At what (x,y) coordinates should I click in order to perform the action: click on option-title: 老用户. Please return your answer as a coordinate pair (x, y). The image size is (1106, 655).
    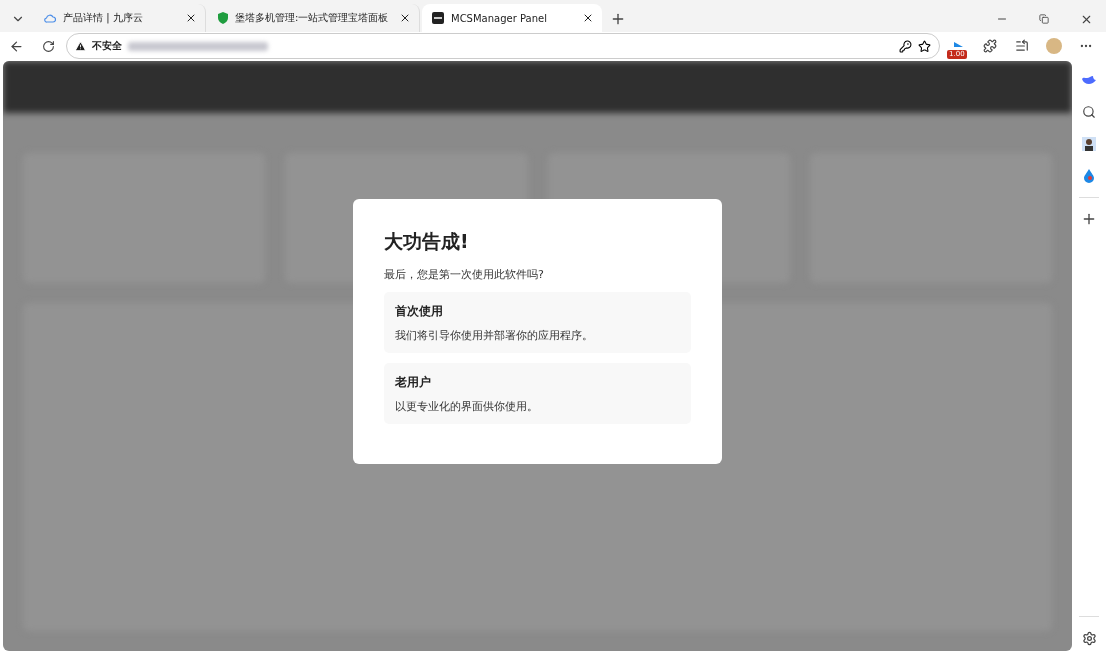
    Looking at the image, I should click on (413, 382).